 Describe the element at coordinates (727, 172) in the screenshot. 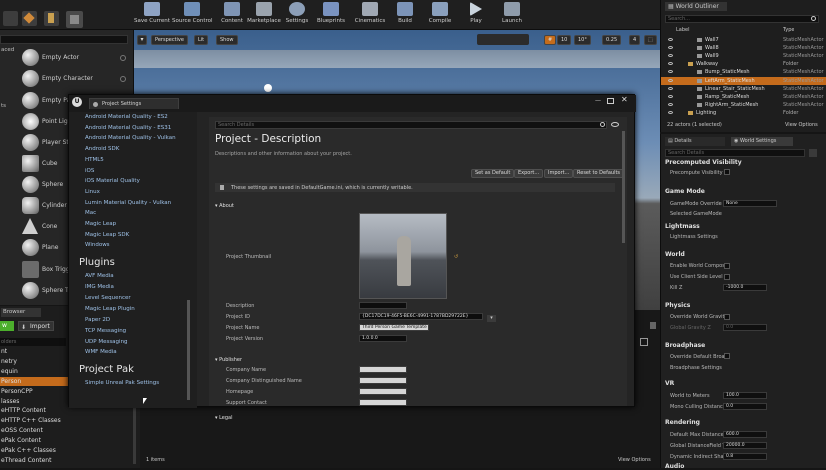

I see `precompute-visibility-checkbox` at that location.